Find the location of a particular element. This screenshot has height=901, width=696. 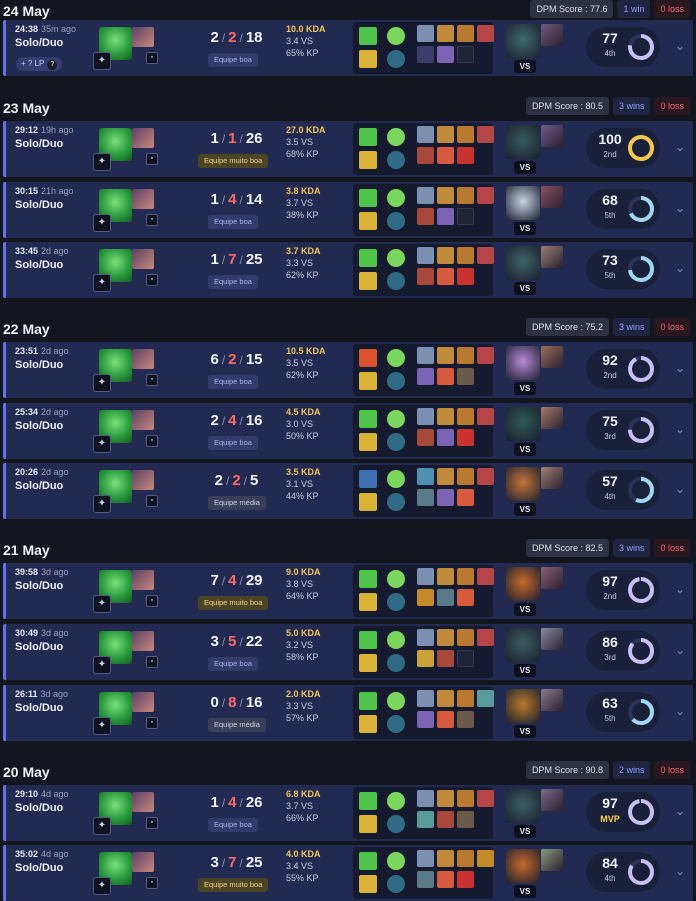

kda-score: 3/7/25 is located at coordinates (236, 862).